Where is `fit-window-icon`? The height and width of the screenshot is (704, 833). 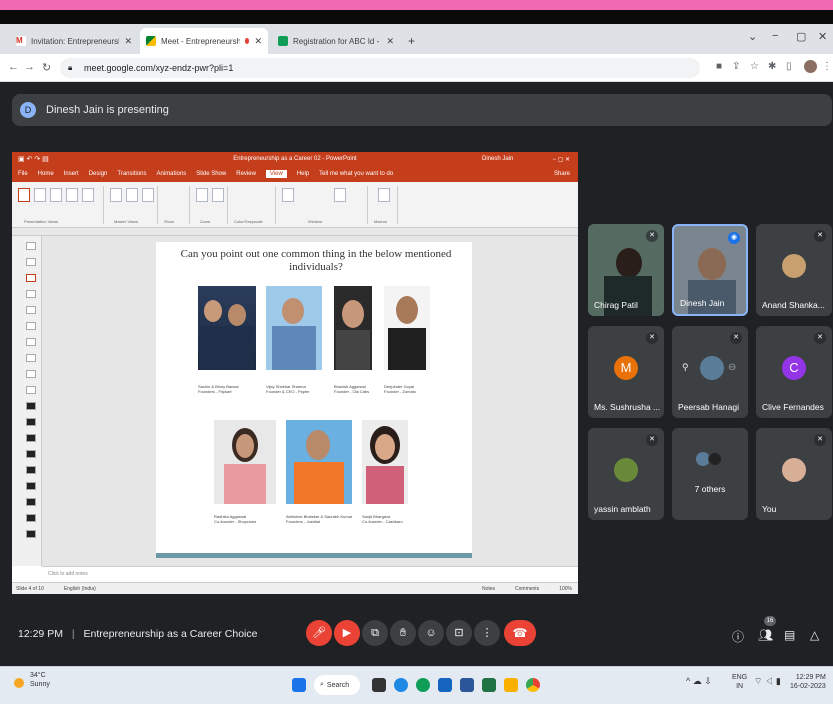
fit-window-icon is located at coordinates (218, 195).